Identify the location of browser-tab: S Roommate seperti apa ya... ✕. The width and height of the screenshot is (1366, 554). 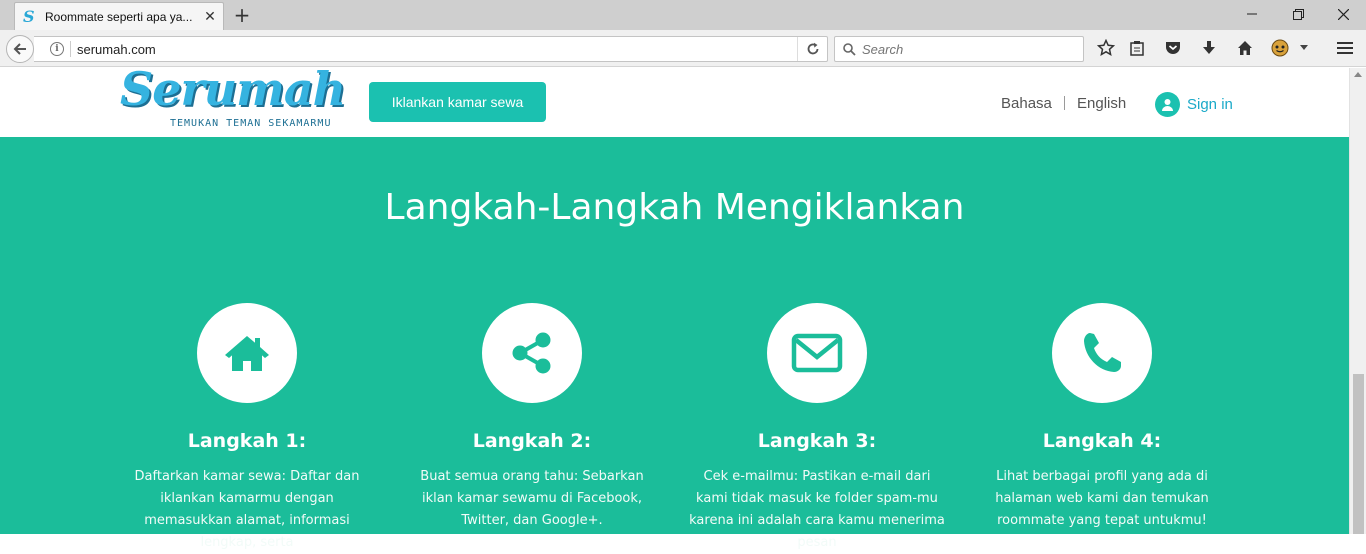
(119, 16).